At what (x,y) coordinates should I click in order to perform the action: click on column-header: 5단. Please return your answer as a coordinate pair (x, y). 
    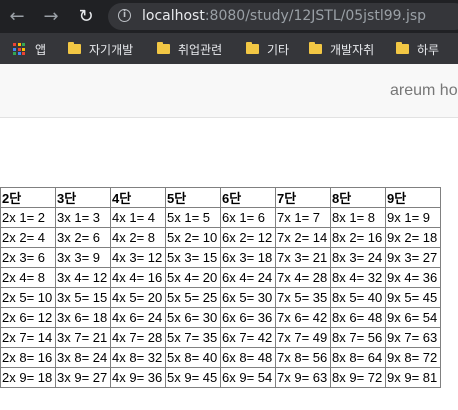
    Looking at the image, I should click on (193, 197).